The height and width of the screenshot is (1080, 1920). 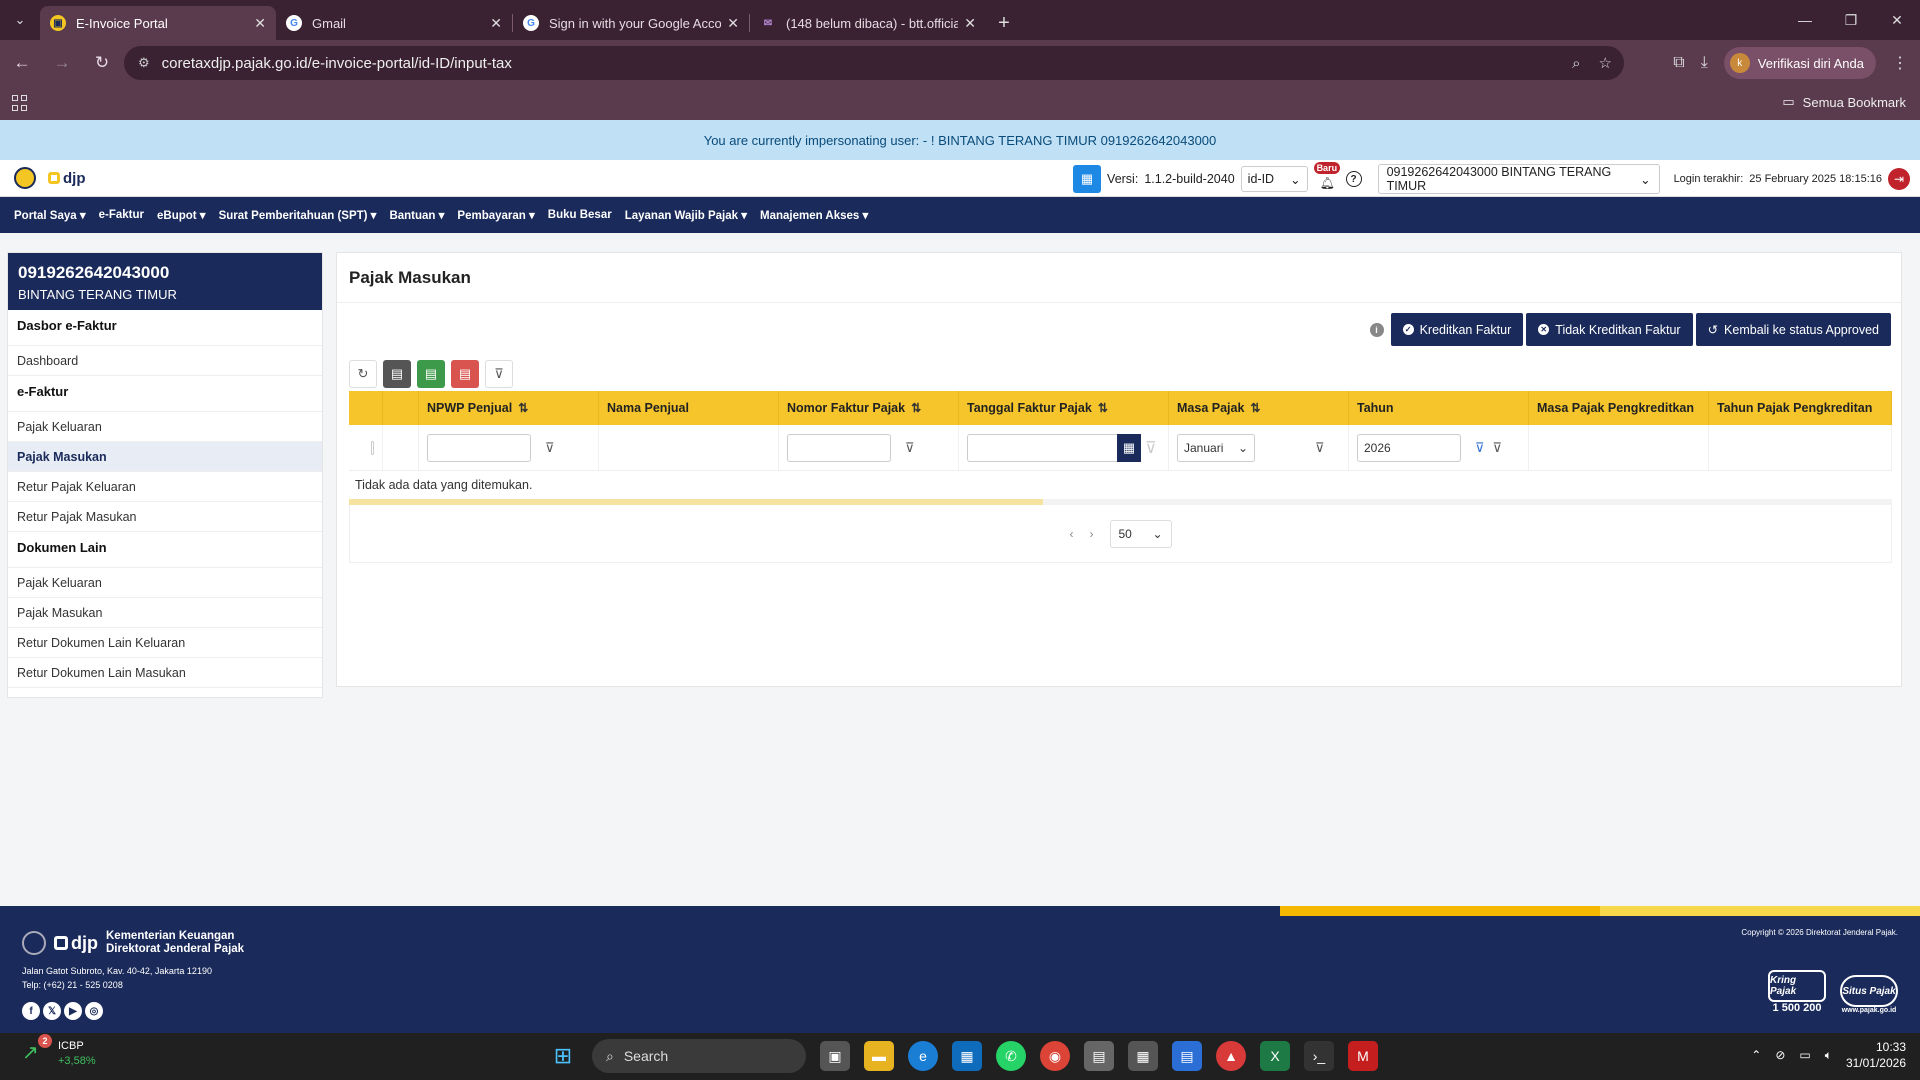 What do you see at coordinates (1876, 1055) in the screenshot?
I see `clock: 10:33 31/01/2026` at bounding box center [1876, 1055].